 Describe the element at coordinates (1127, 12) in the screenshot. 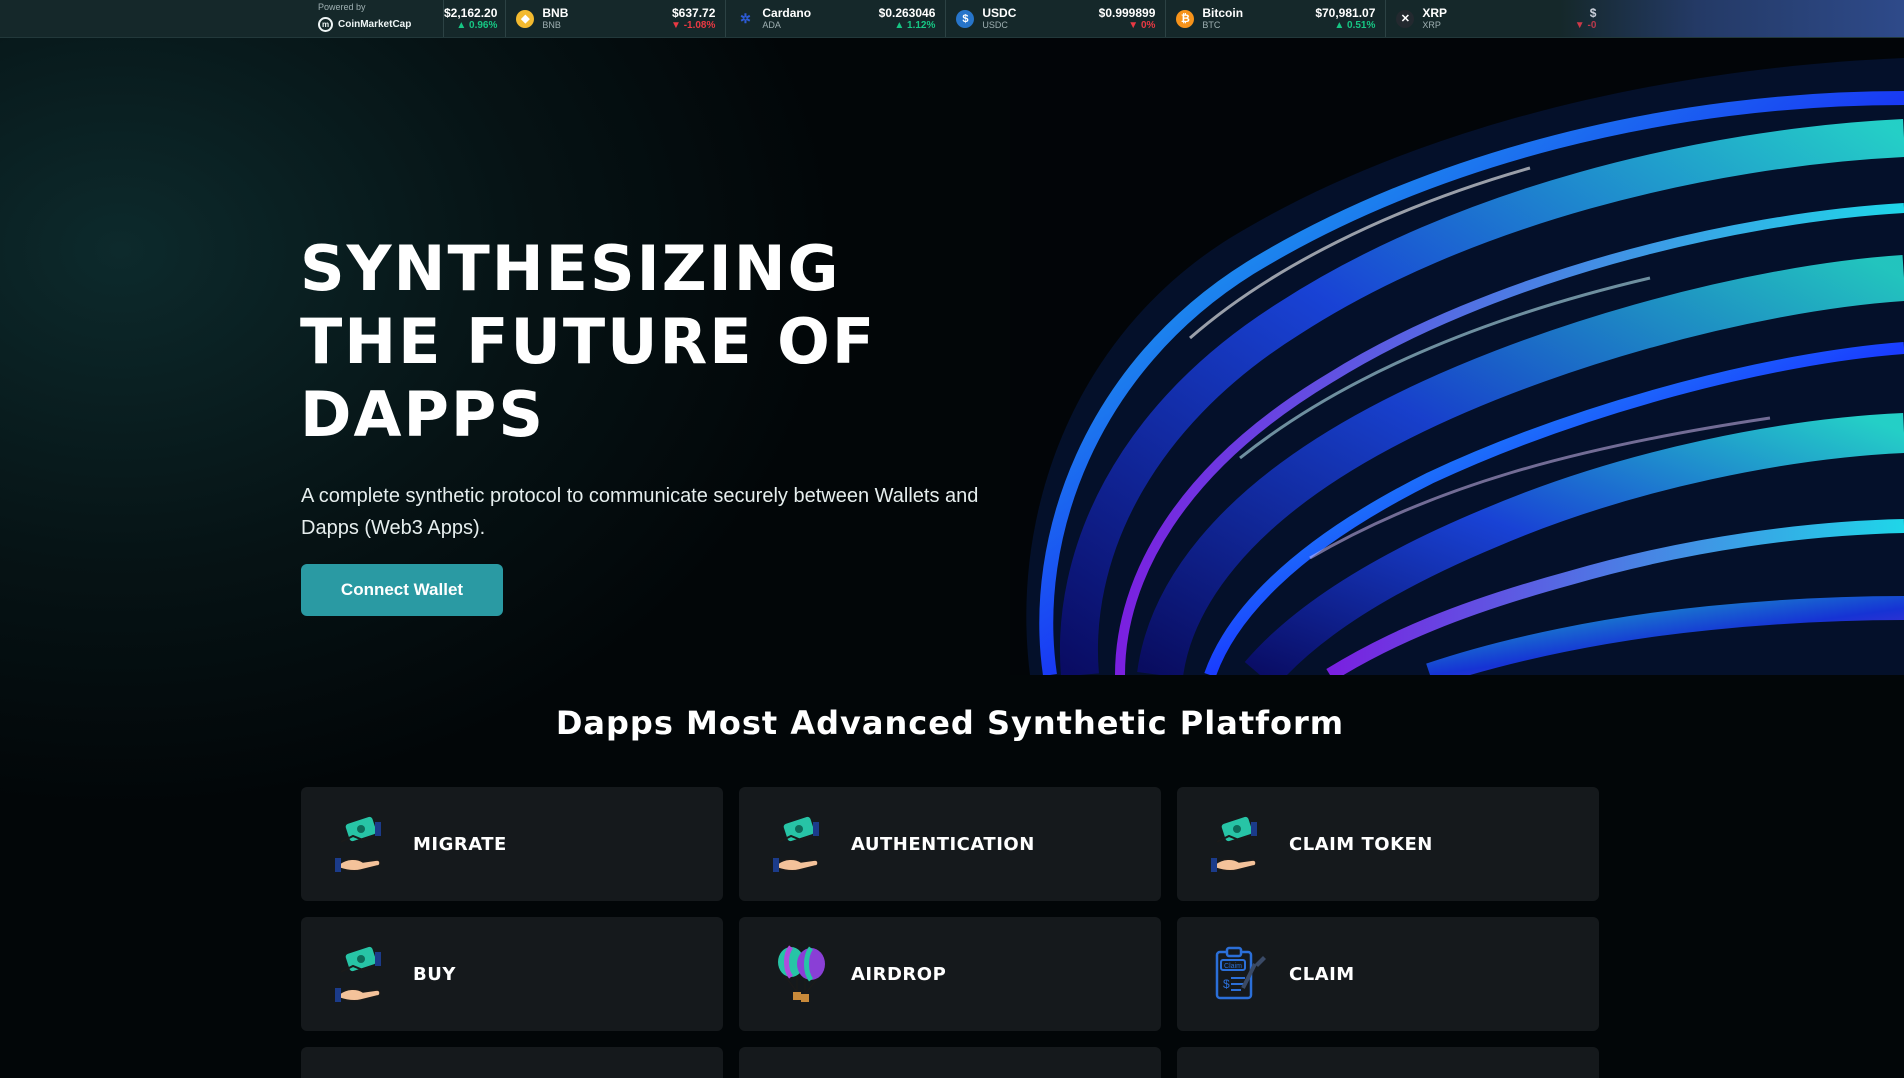

I see `coin-price: $0.999899` at that location.